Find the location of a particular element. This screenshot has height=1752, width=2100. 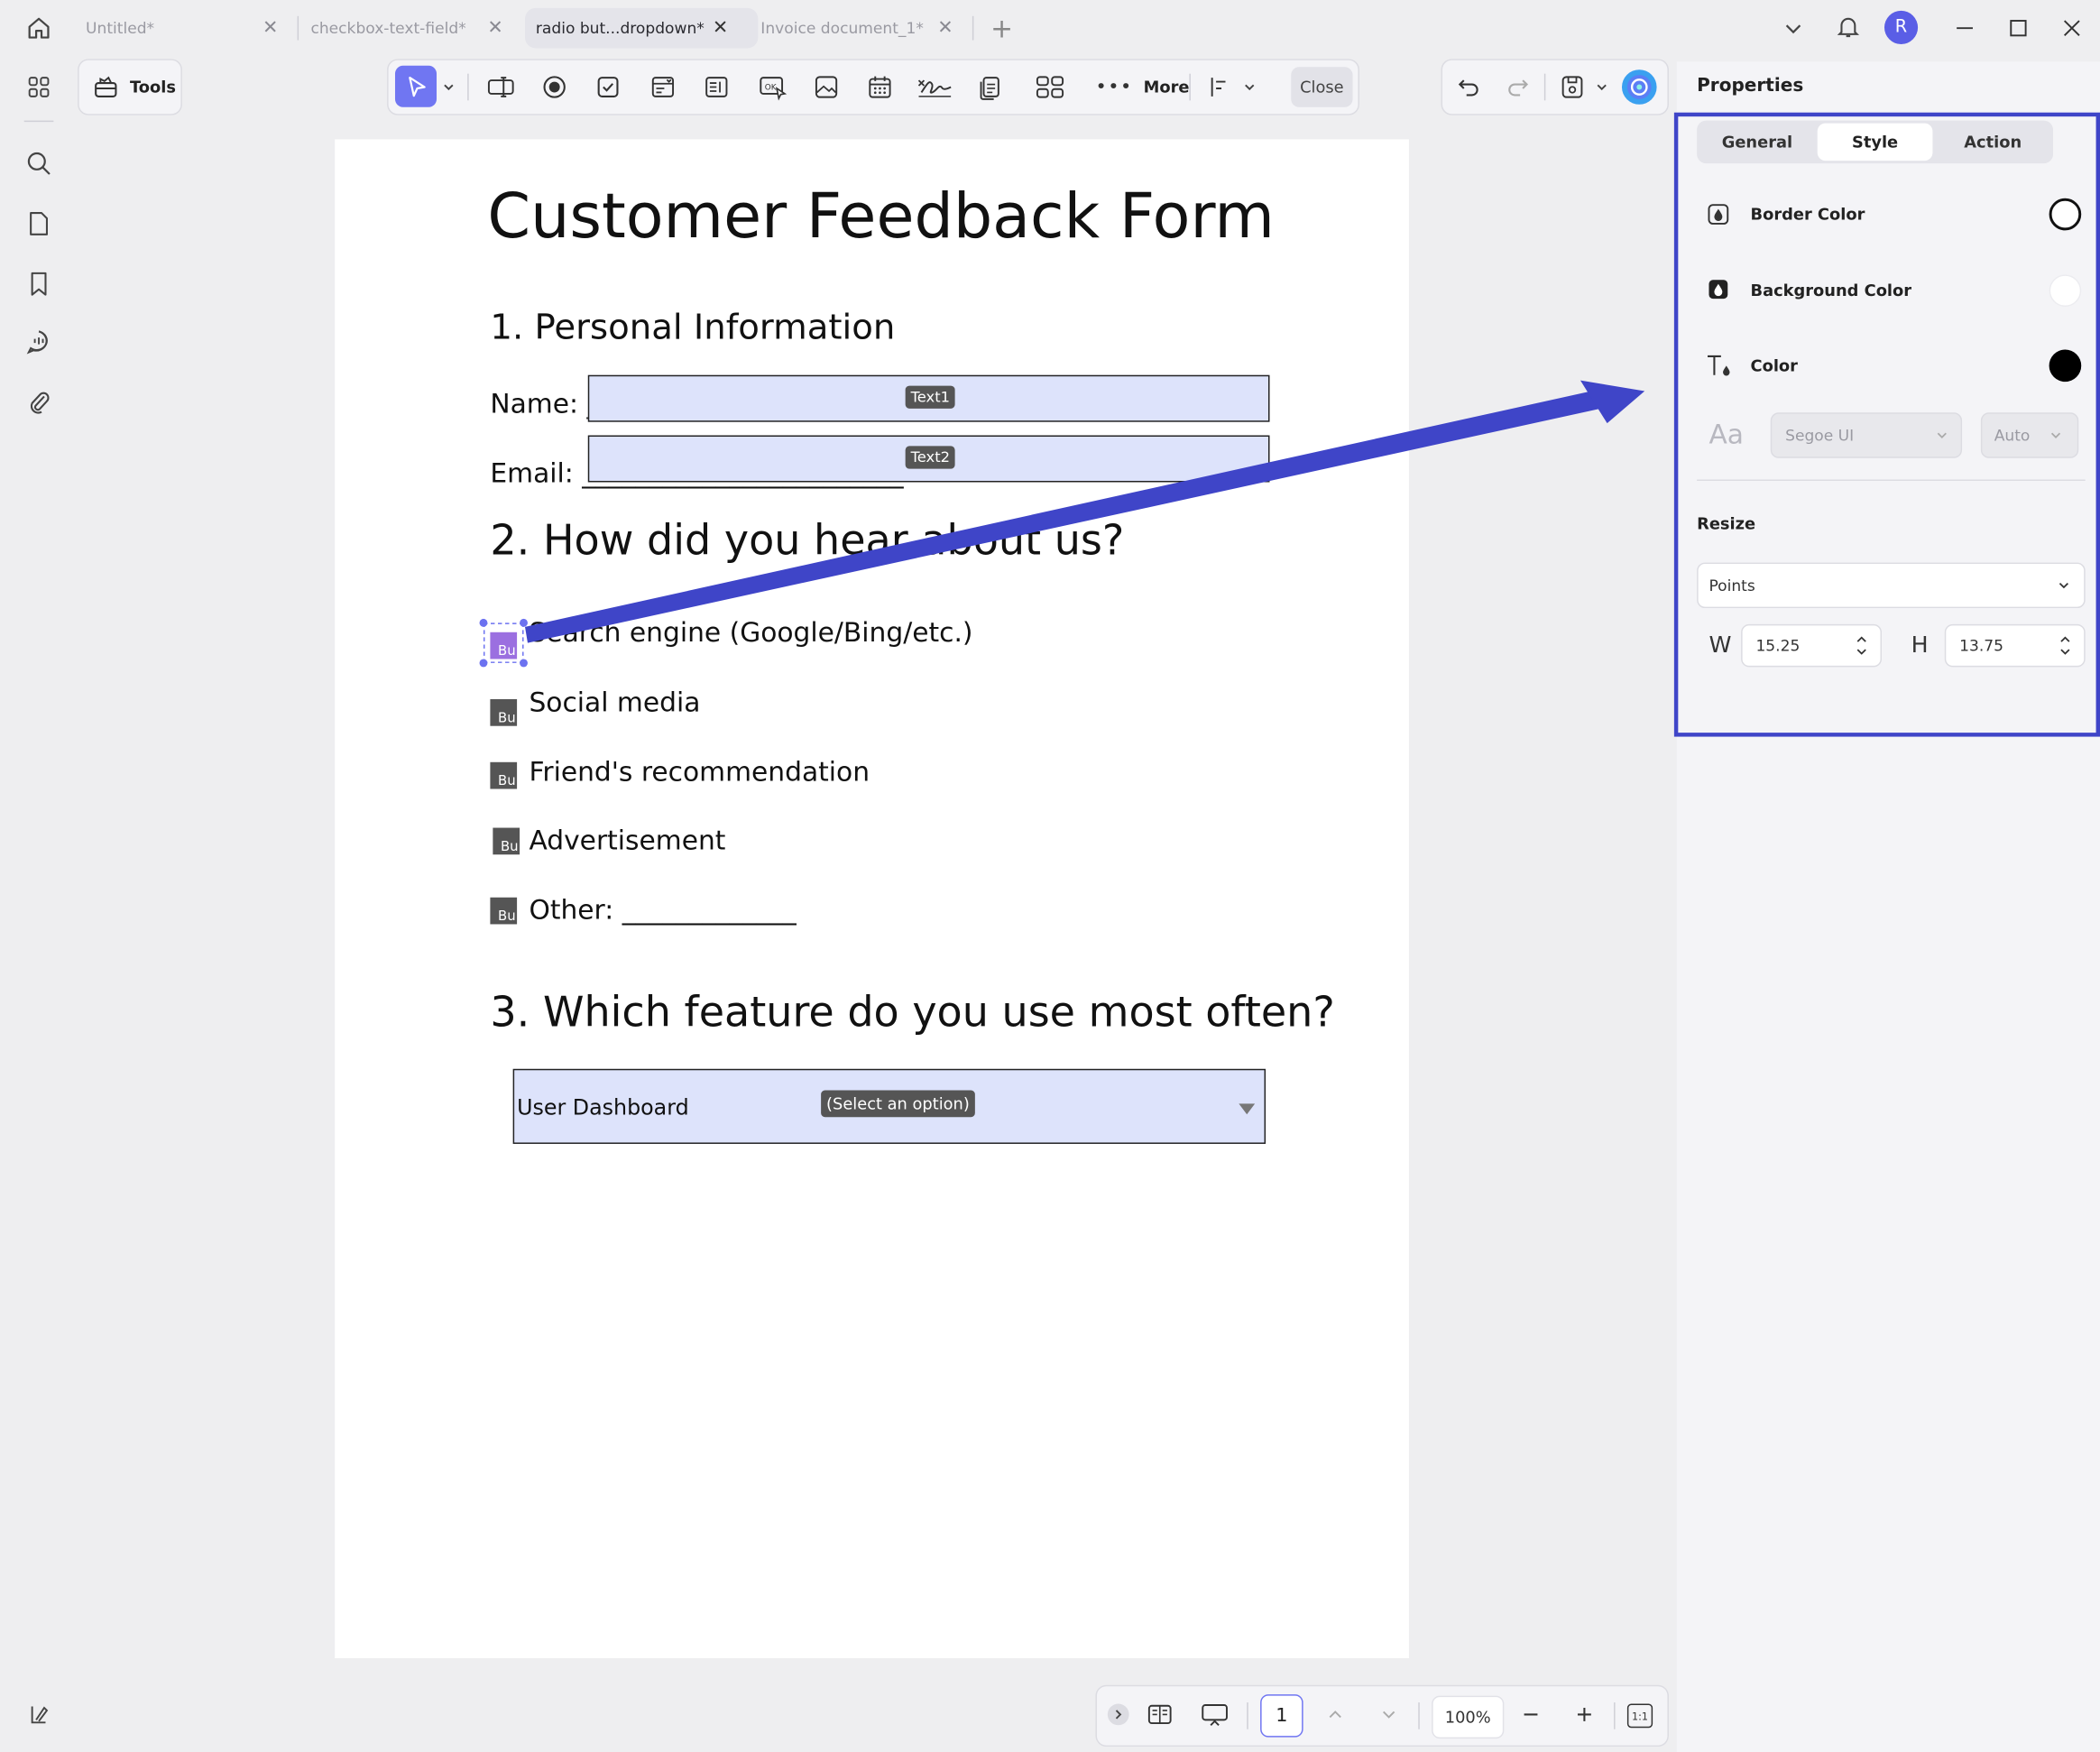

width-label: W is located at coordinates (1720, 645).